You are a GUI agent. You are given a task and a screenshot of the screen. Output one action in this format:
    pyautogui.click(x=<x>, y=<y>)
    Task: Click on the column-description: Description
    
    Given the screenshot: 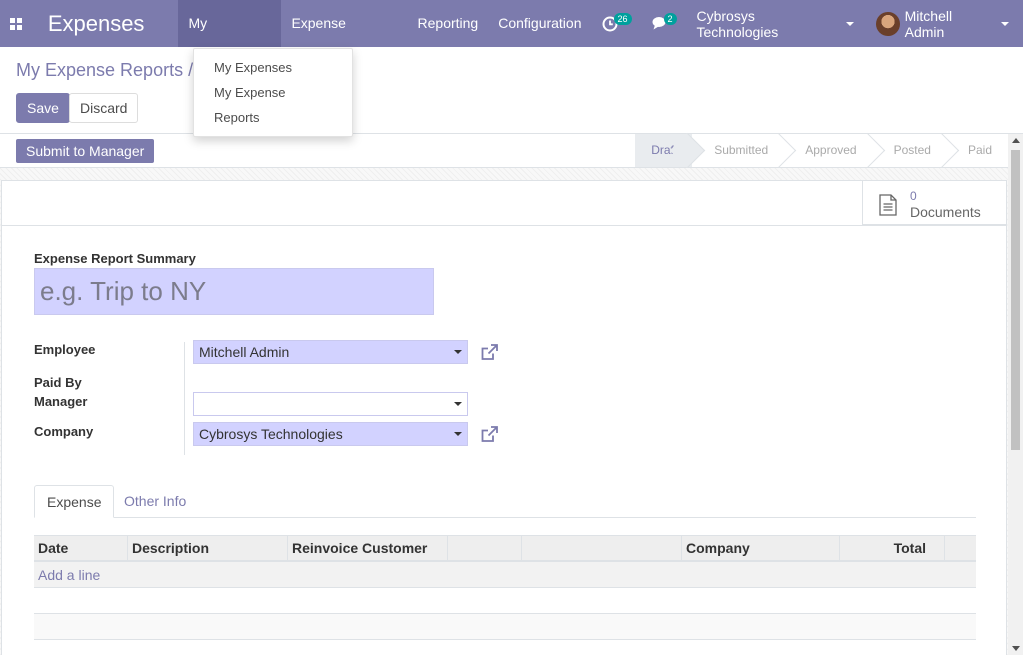 What is the action you would take?
    pyautogui.click(x=208, y=548)
    